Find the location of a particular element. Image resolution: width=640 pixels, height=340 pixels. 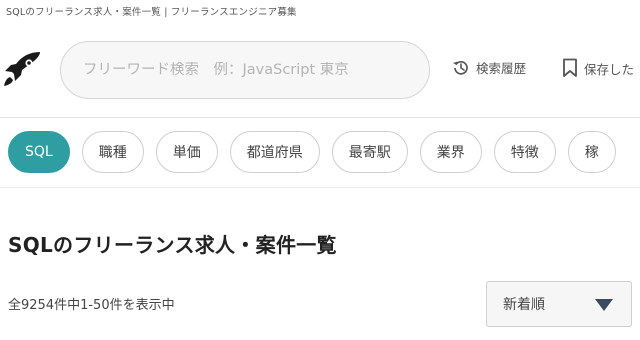

search-history-label: 検索履歴 is located at coordinates (501, 68).